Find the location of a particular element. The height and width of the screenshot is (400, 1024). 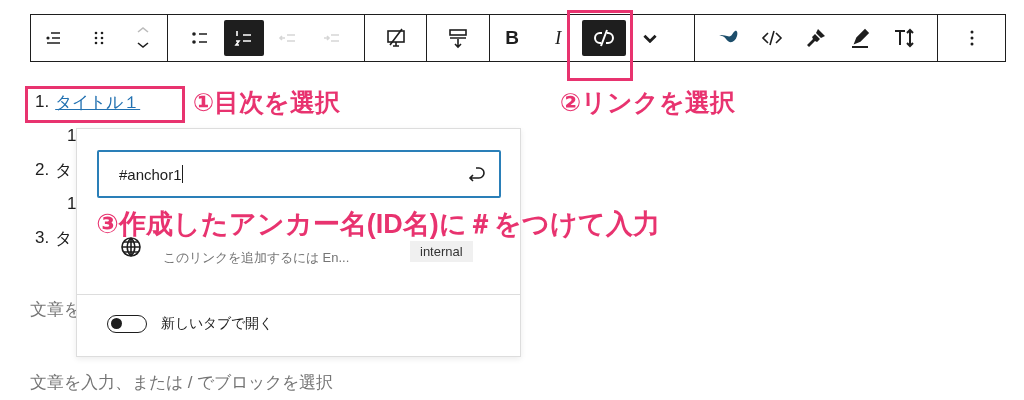

more-icon is located at coordinates (971, 38).